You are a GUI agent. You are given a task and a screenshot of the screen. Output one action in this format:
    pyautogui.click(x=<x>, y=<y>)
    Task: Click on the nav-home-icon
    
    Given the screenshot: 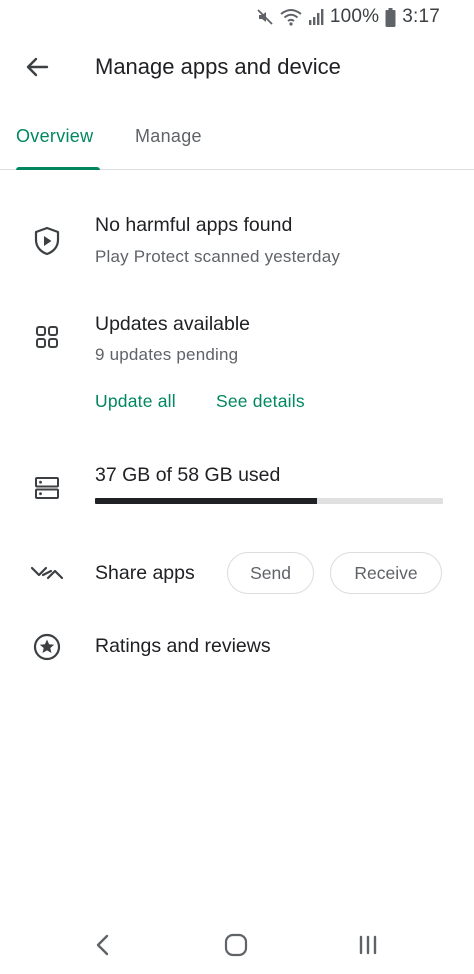 What is the action you would take?
    pyautogui.click(x=236, y=947)
    